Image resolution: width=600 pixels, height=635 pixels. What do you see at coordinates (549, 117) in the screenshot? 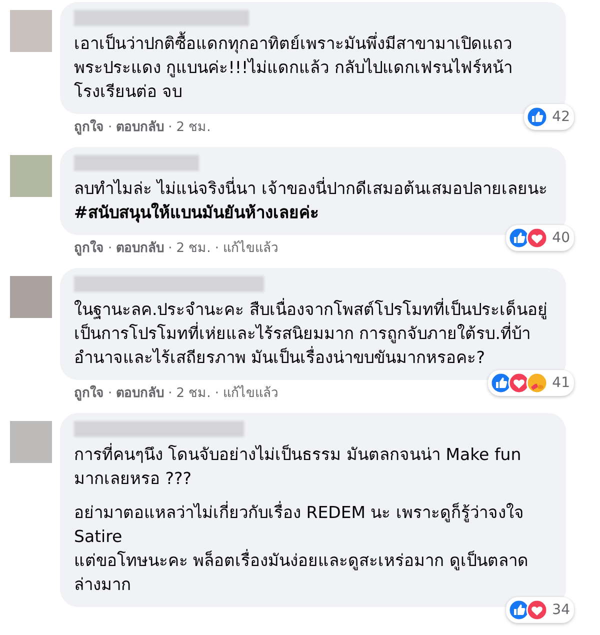
I see `reaction-badge: 42` at bounding box center [549, 117].